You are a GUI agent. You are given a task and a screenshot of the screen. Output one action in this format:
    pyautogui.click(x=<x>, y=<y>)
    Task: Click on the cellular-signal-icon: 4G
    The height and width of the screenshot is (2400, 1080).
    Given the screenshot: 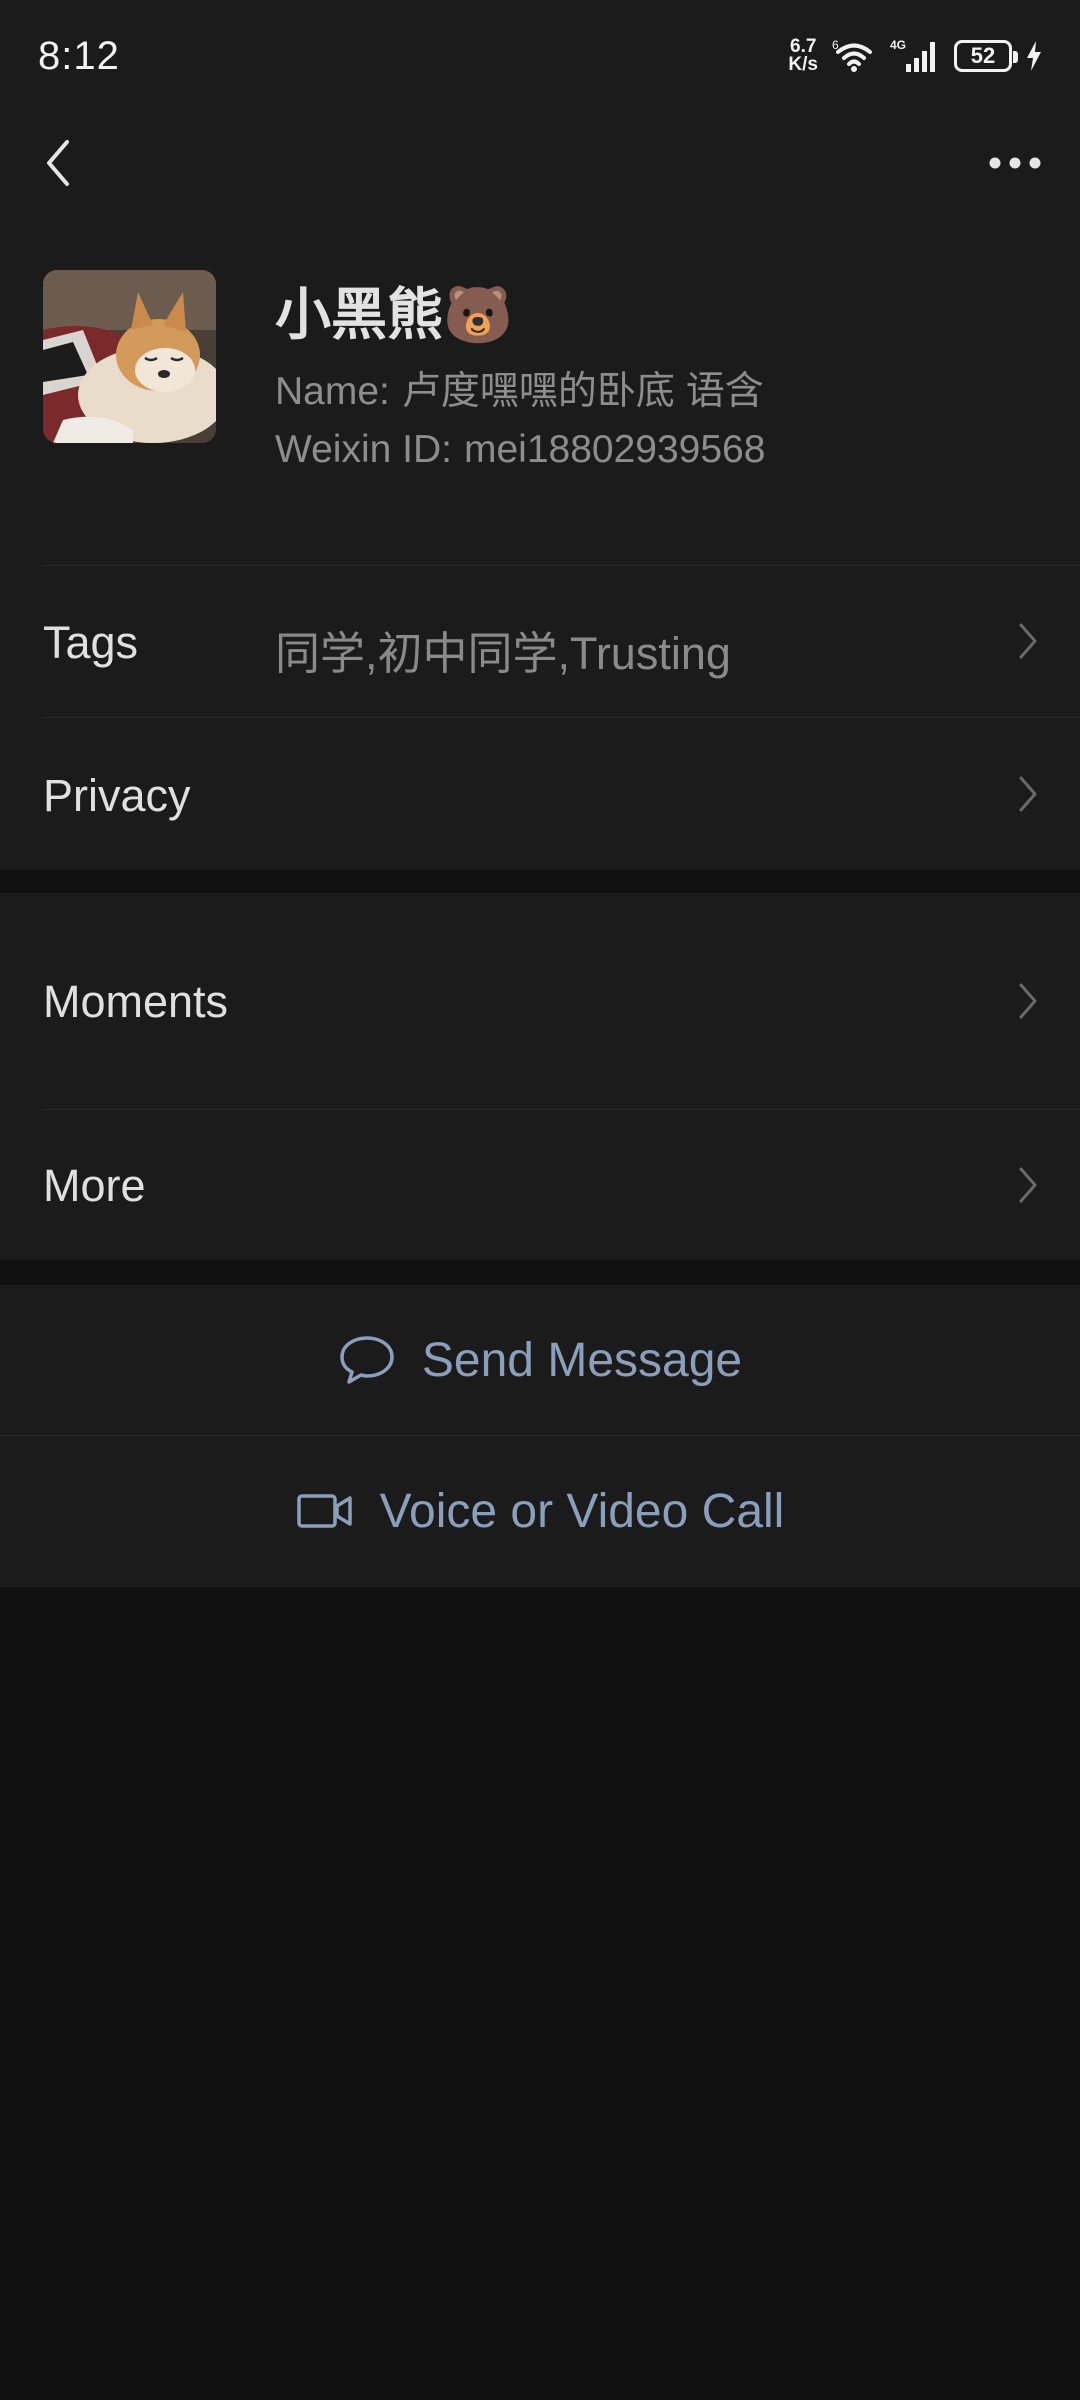 What is the action you would take?
    pyautogui.click(x=915, y=56)
    